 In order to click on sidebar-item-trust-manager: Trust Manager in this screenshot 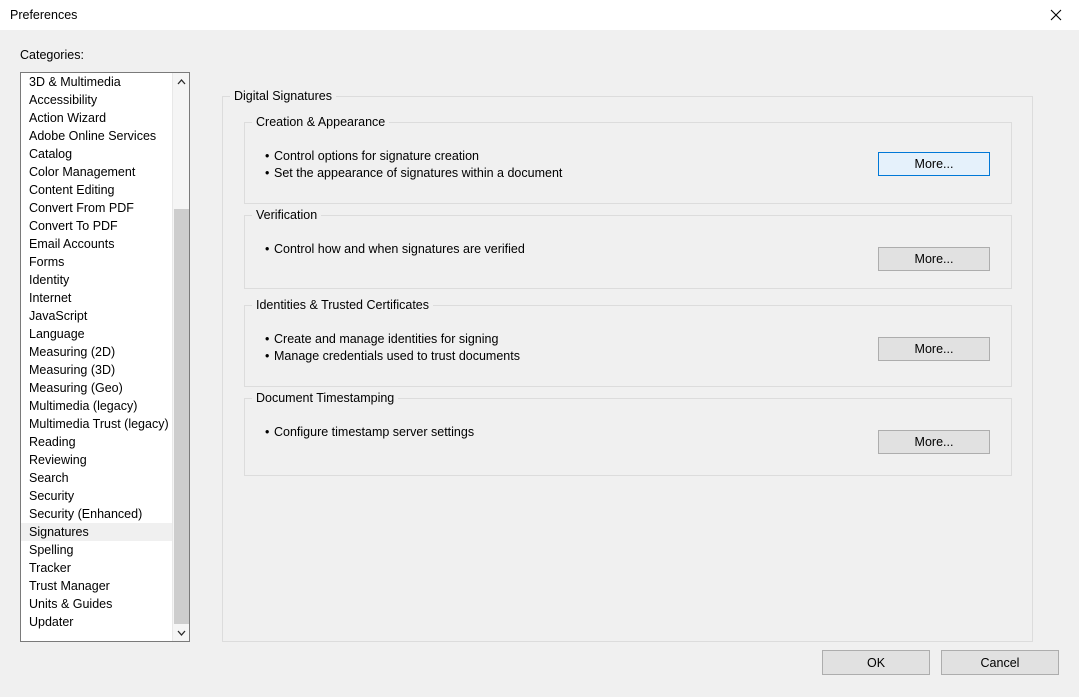, I will do `click(96, 586)`.